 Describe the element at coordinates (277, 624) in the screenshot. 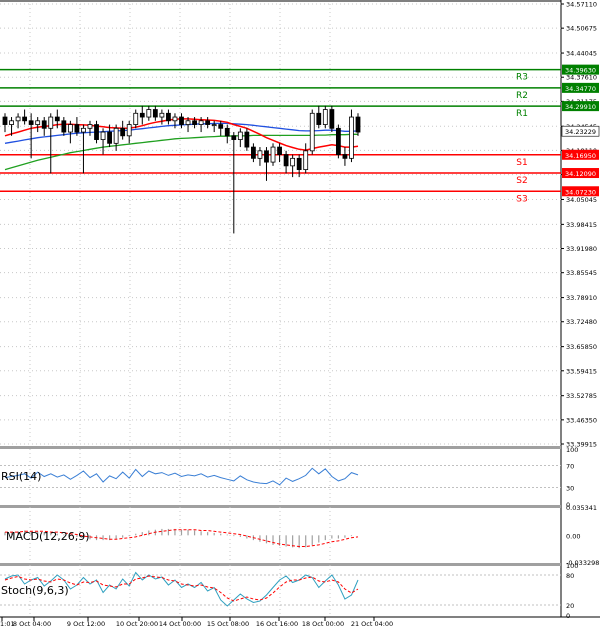

I see `time-axis-label: 16 Oct 16:00` at that location.